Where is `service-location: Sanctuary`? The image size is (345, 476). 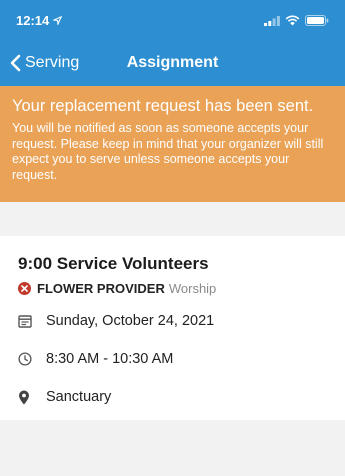
service-location: Sanctuary is located at coordinates (79, 397).